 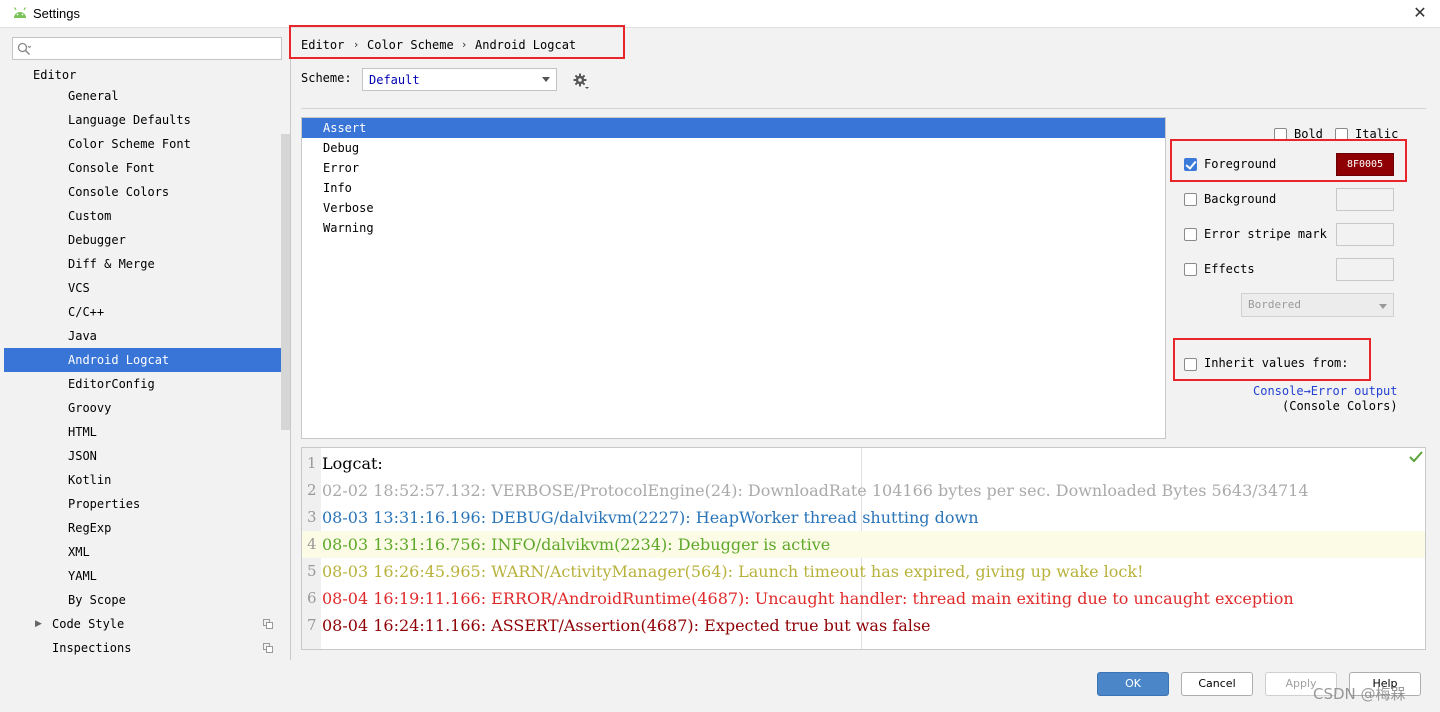 What do you see at coordinates (1420, 13) in the screenshot?
I see `close-icon: ✕` at bounding box center [1420, 13].